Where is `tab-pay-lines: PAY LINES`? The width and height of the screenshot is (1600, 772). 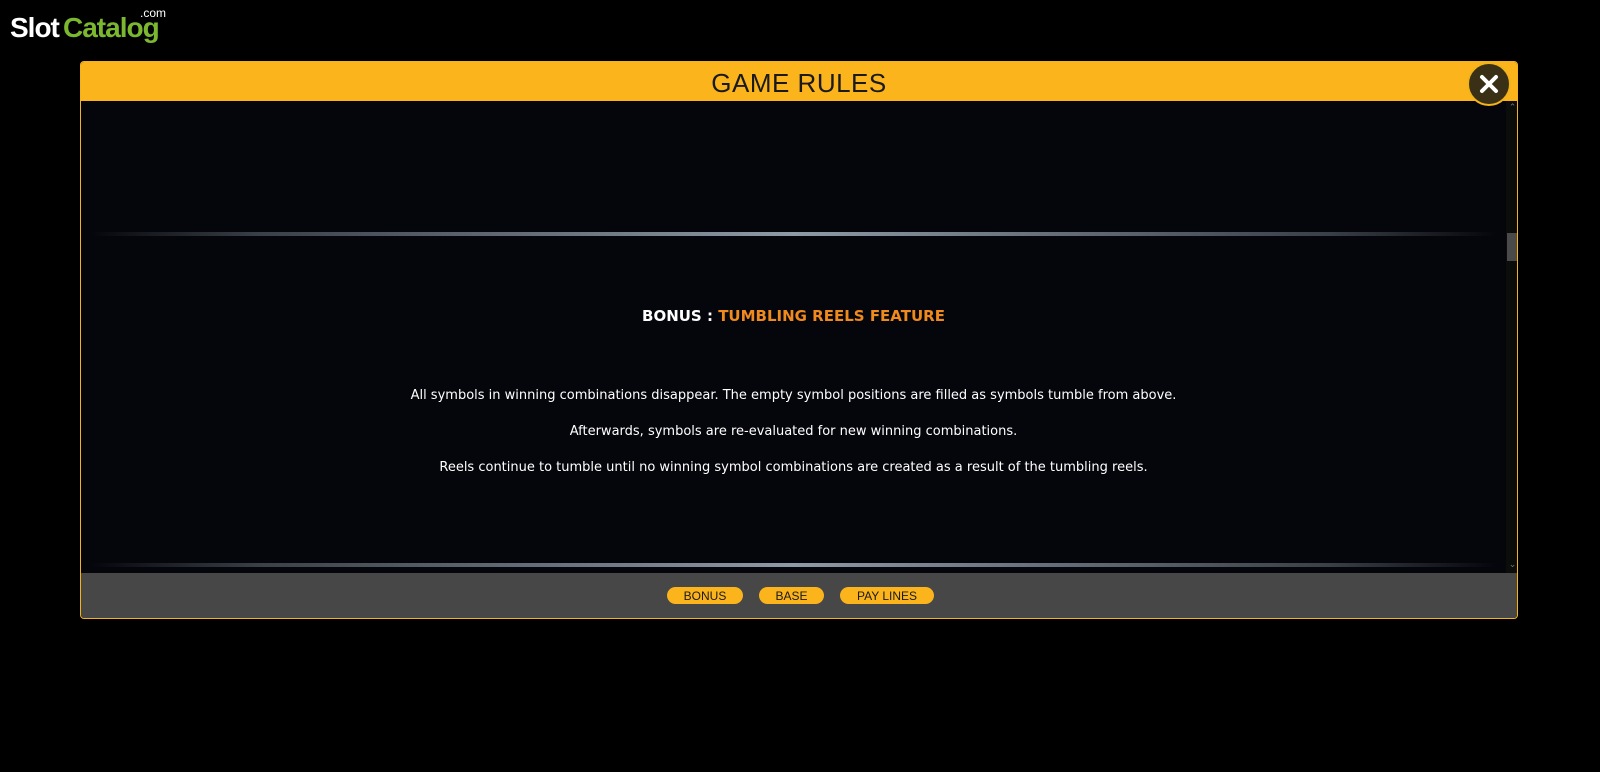 tab-pay-lines: PAY LINES is located at coordinates (887, 595).